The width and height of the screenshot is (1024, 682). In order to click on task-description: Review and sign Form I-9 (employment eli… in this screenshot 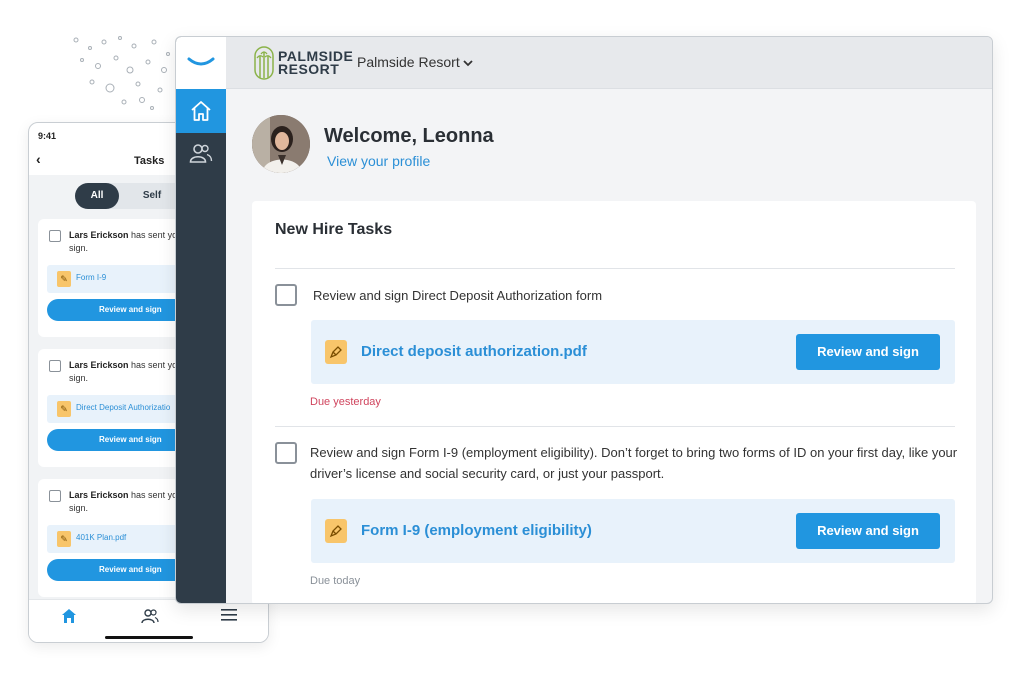, I will do `click(634, 463)`.